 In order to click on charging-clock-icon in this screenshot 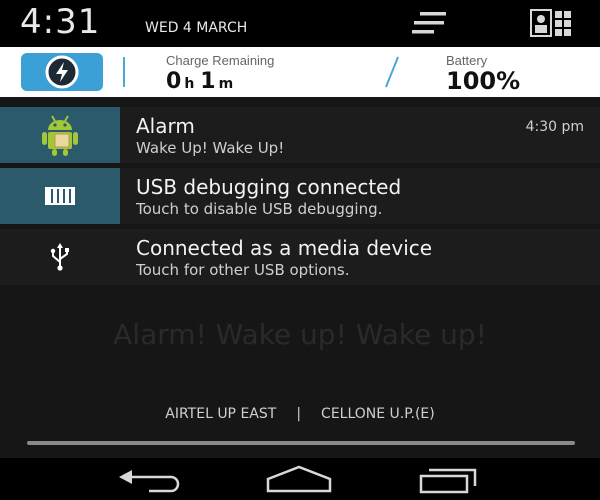, I will do `click(62, 72)`.